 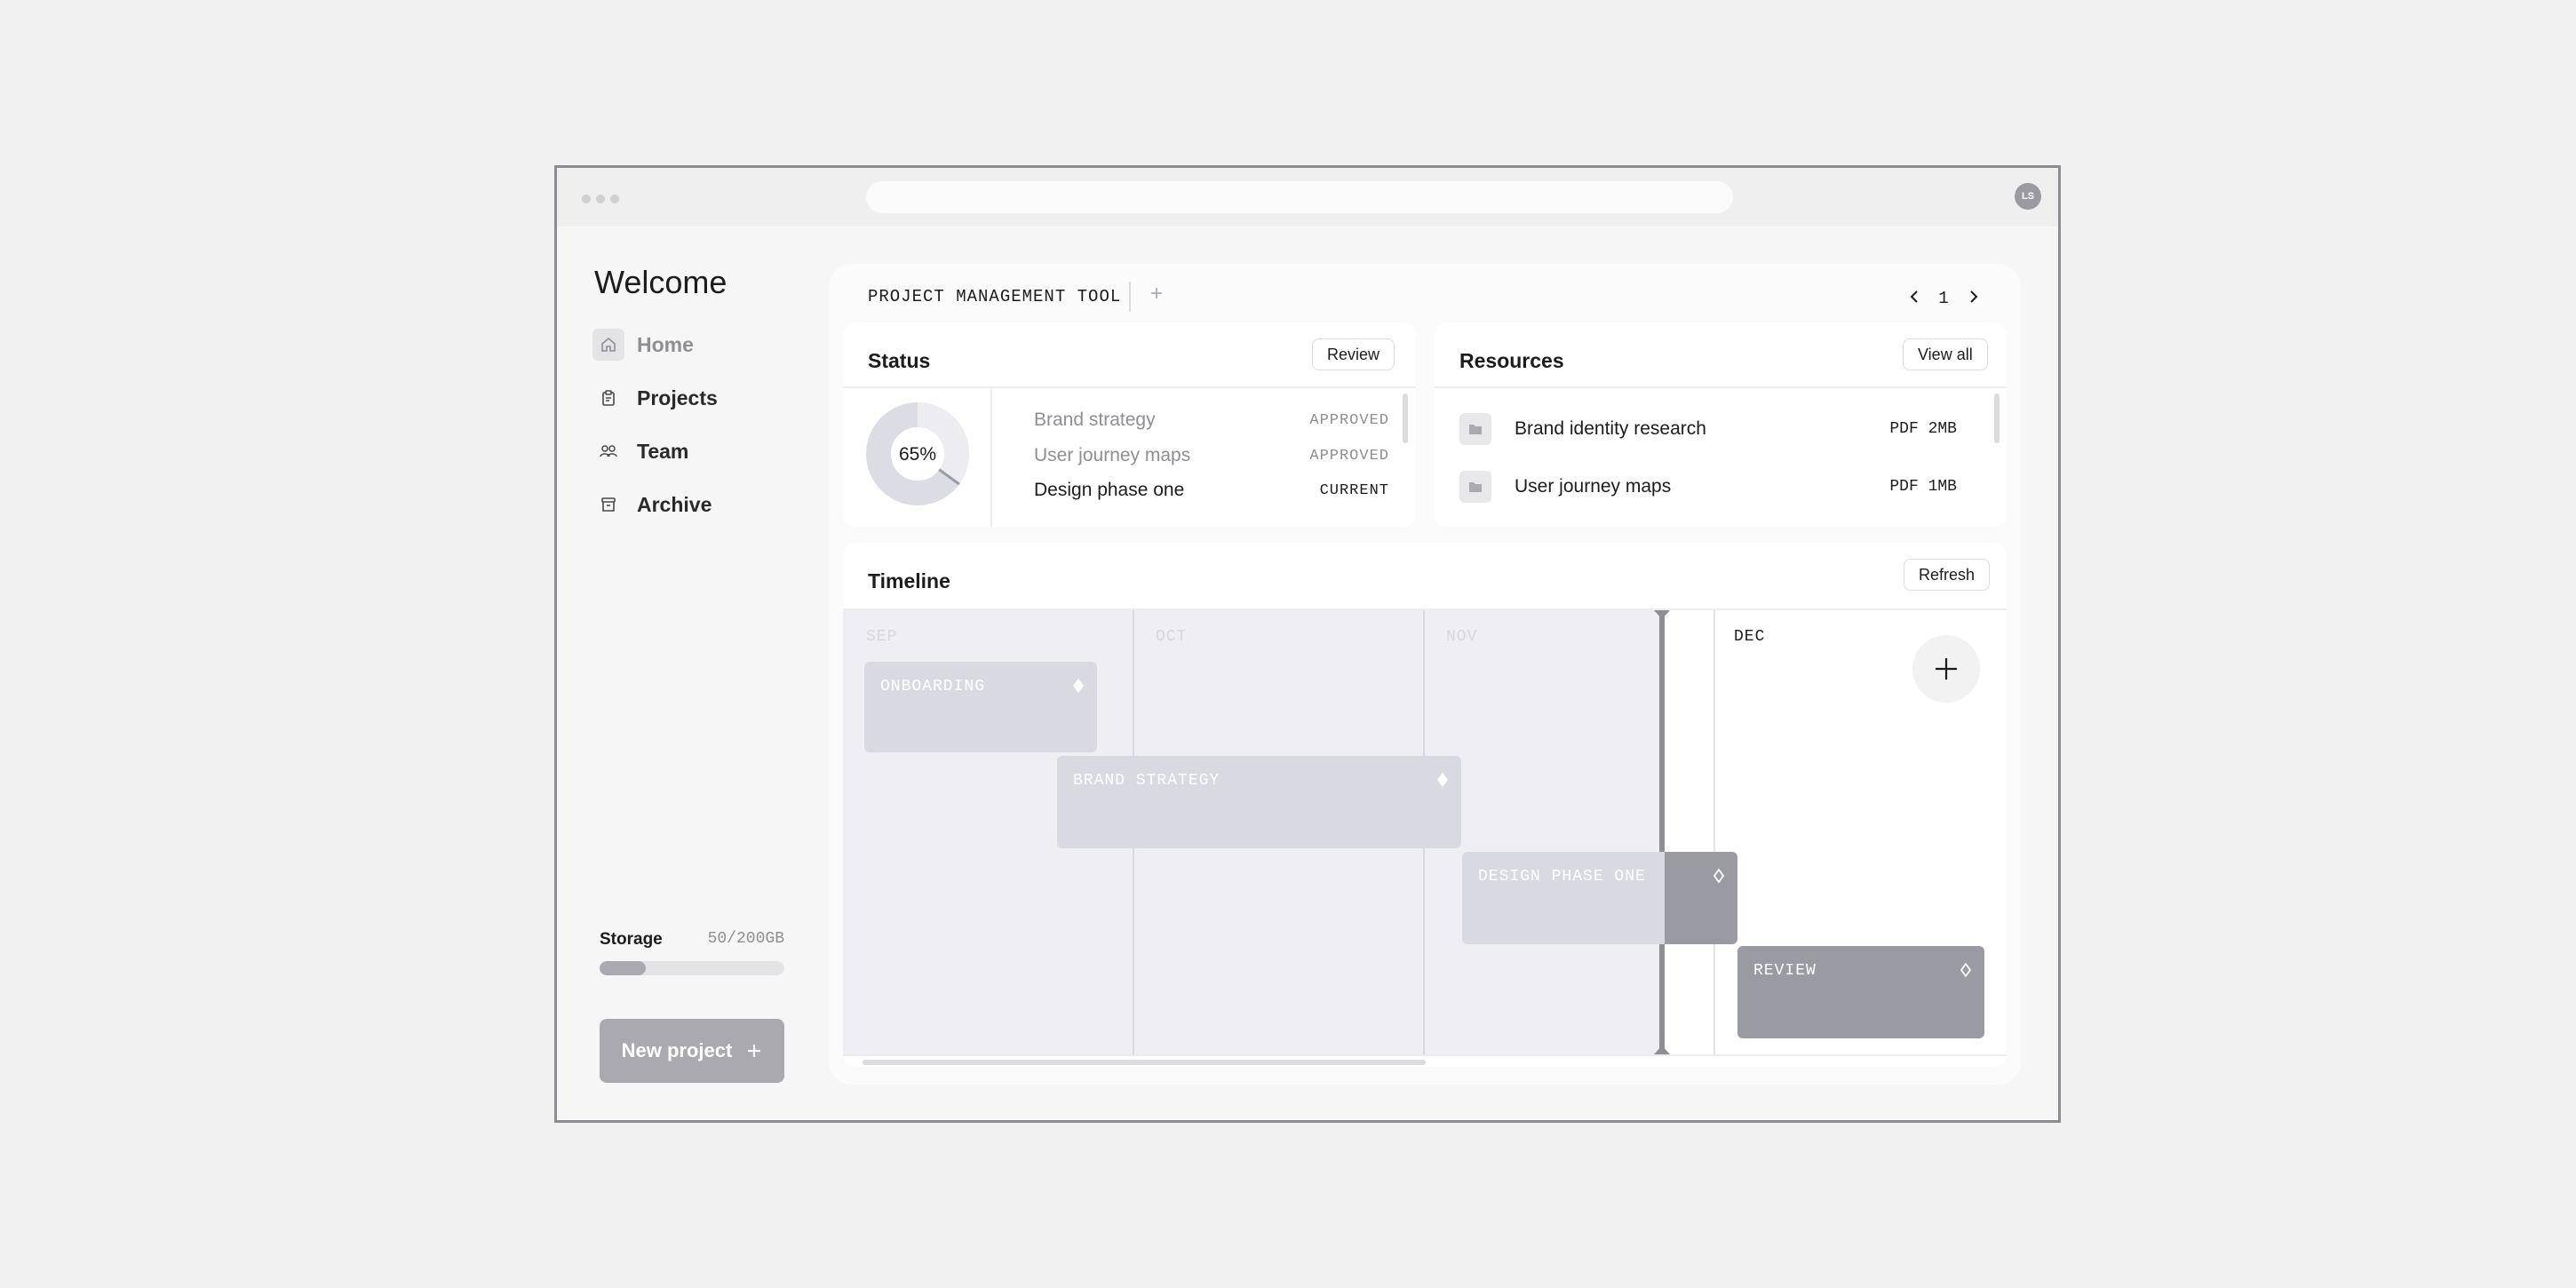 I want to click on month-label: NOV, so click(x=1462, y=637).